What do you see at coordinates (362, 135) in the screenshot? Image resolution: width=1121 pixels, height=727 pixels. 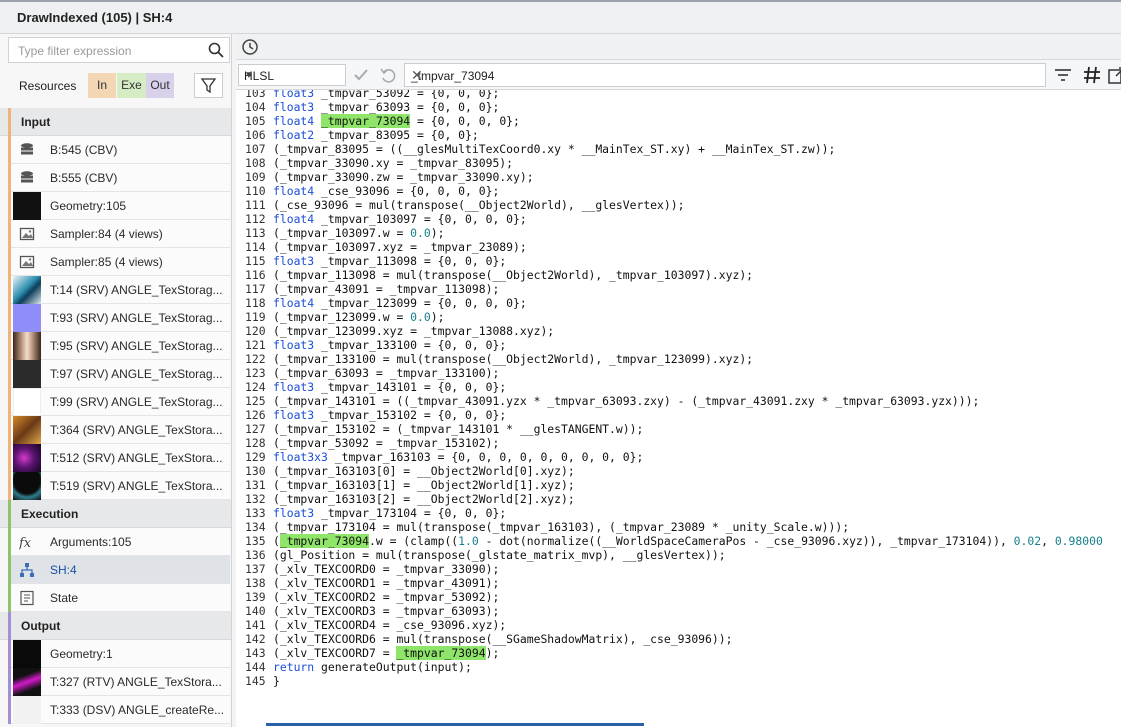 I see `code-line: 106 float2 _tmpvar_83095 = {0, 0};` at bounding box center [362, 135].